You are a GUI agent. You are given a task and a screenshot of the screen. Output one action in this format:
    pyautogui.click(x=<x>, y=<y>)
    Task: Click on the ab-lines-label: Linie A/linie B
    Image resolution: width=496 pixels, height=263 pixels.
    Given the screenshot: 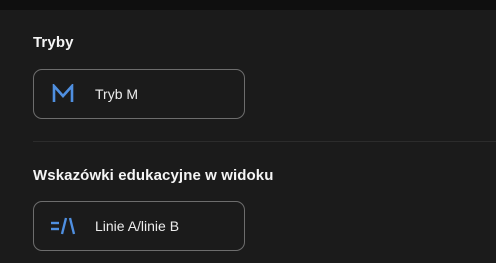 What is the action you would take?
    pyautogui.click(x=137, y=226)
    